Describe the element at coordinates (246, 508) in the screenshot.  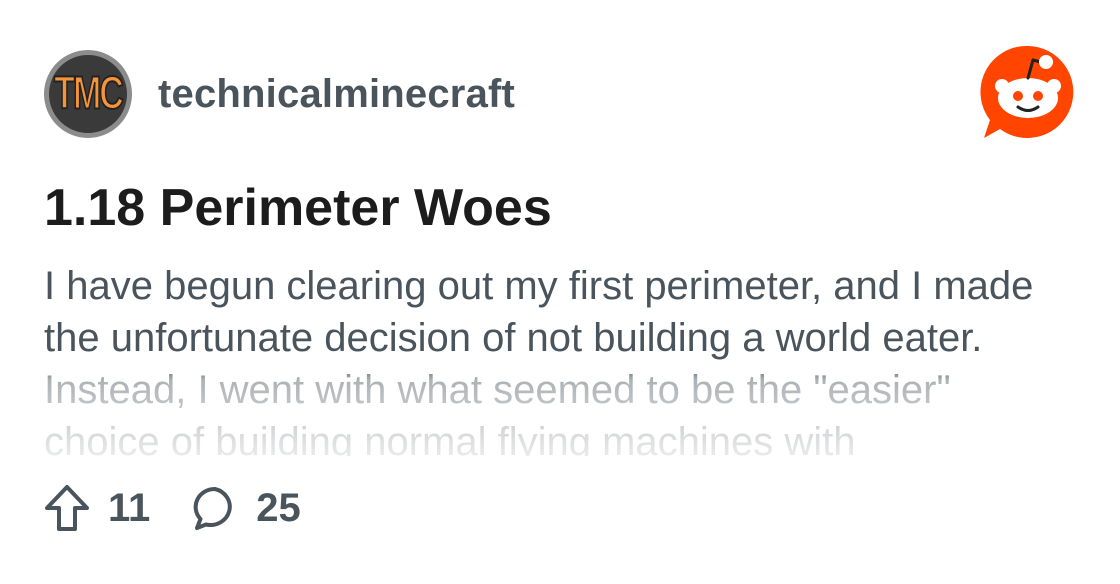
I see `comments-button: 25` at that location.